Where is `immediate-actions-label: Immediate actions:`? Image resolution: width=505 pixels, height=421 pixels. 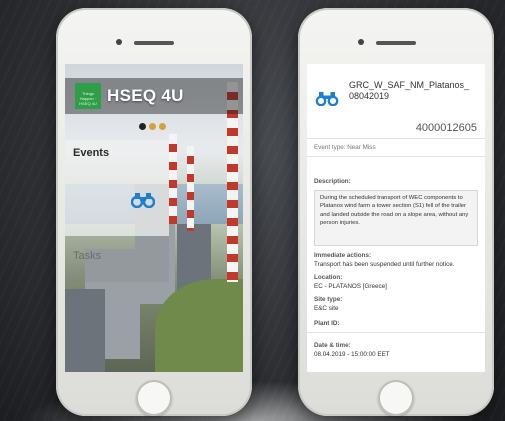
immediate-actions-label: Immediate actions: is located at coordinates (343, 255).